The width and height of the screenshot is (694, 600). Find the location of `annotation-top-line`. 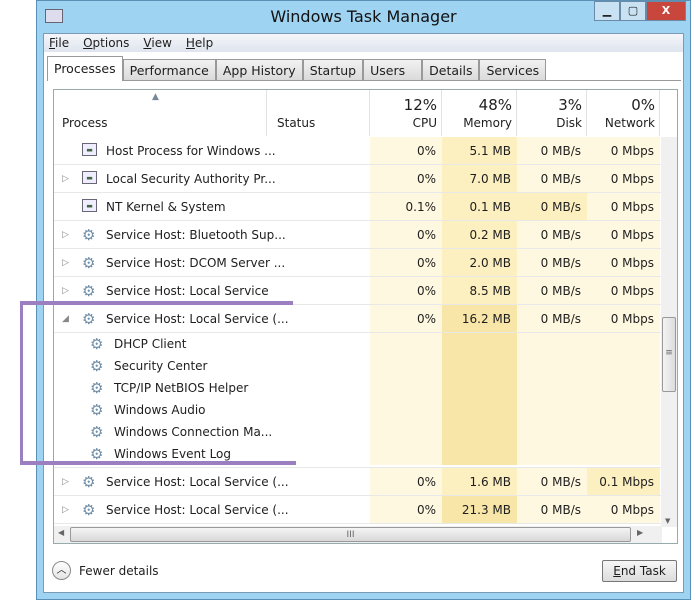

annotation-top-line is located at coordinates (156, 303).